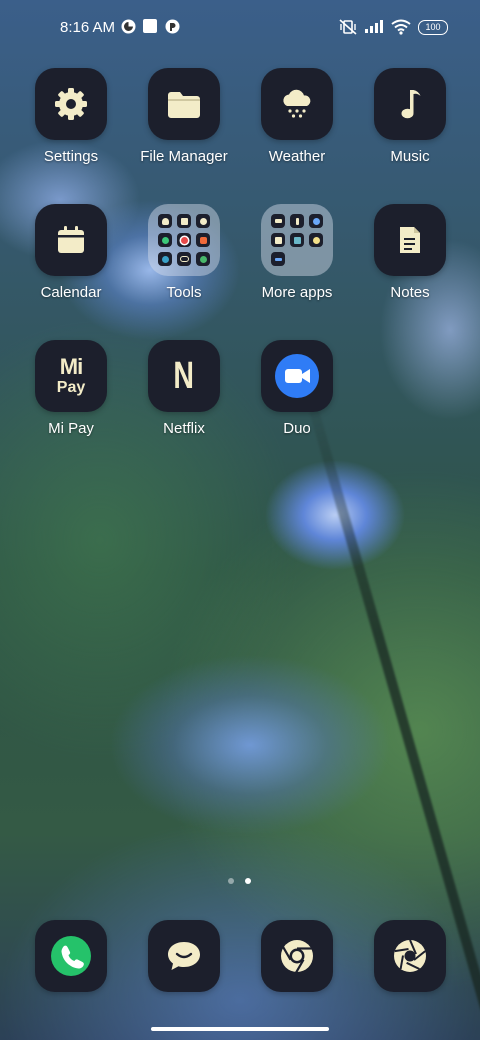  I want to click on app-file-manager: File Manager, so click(184, 116).